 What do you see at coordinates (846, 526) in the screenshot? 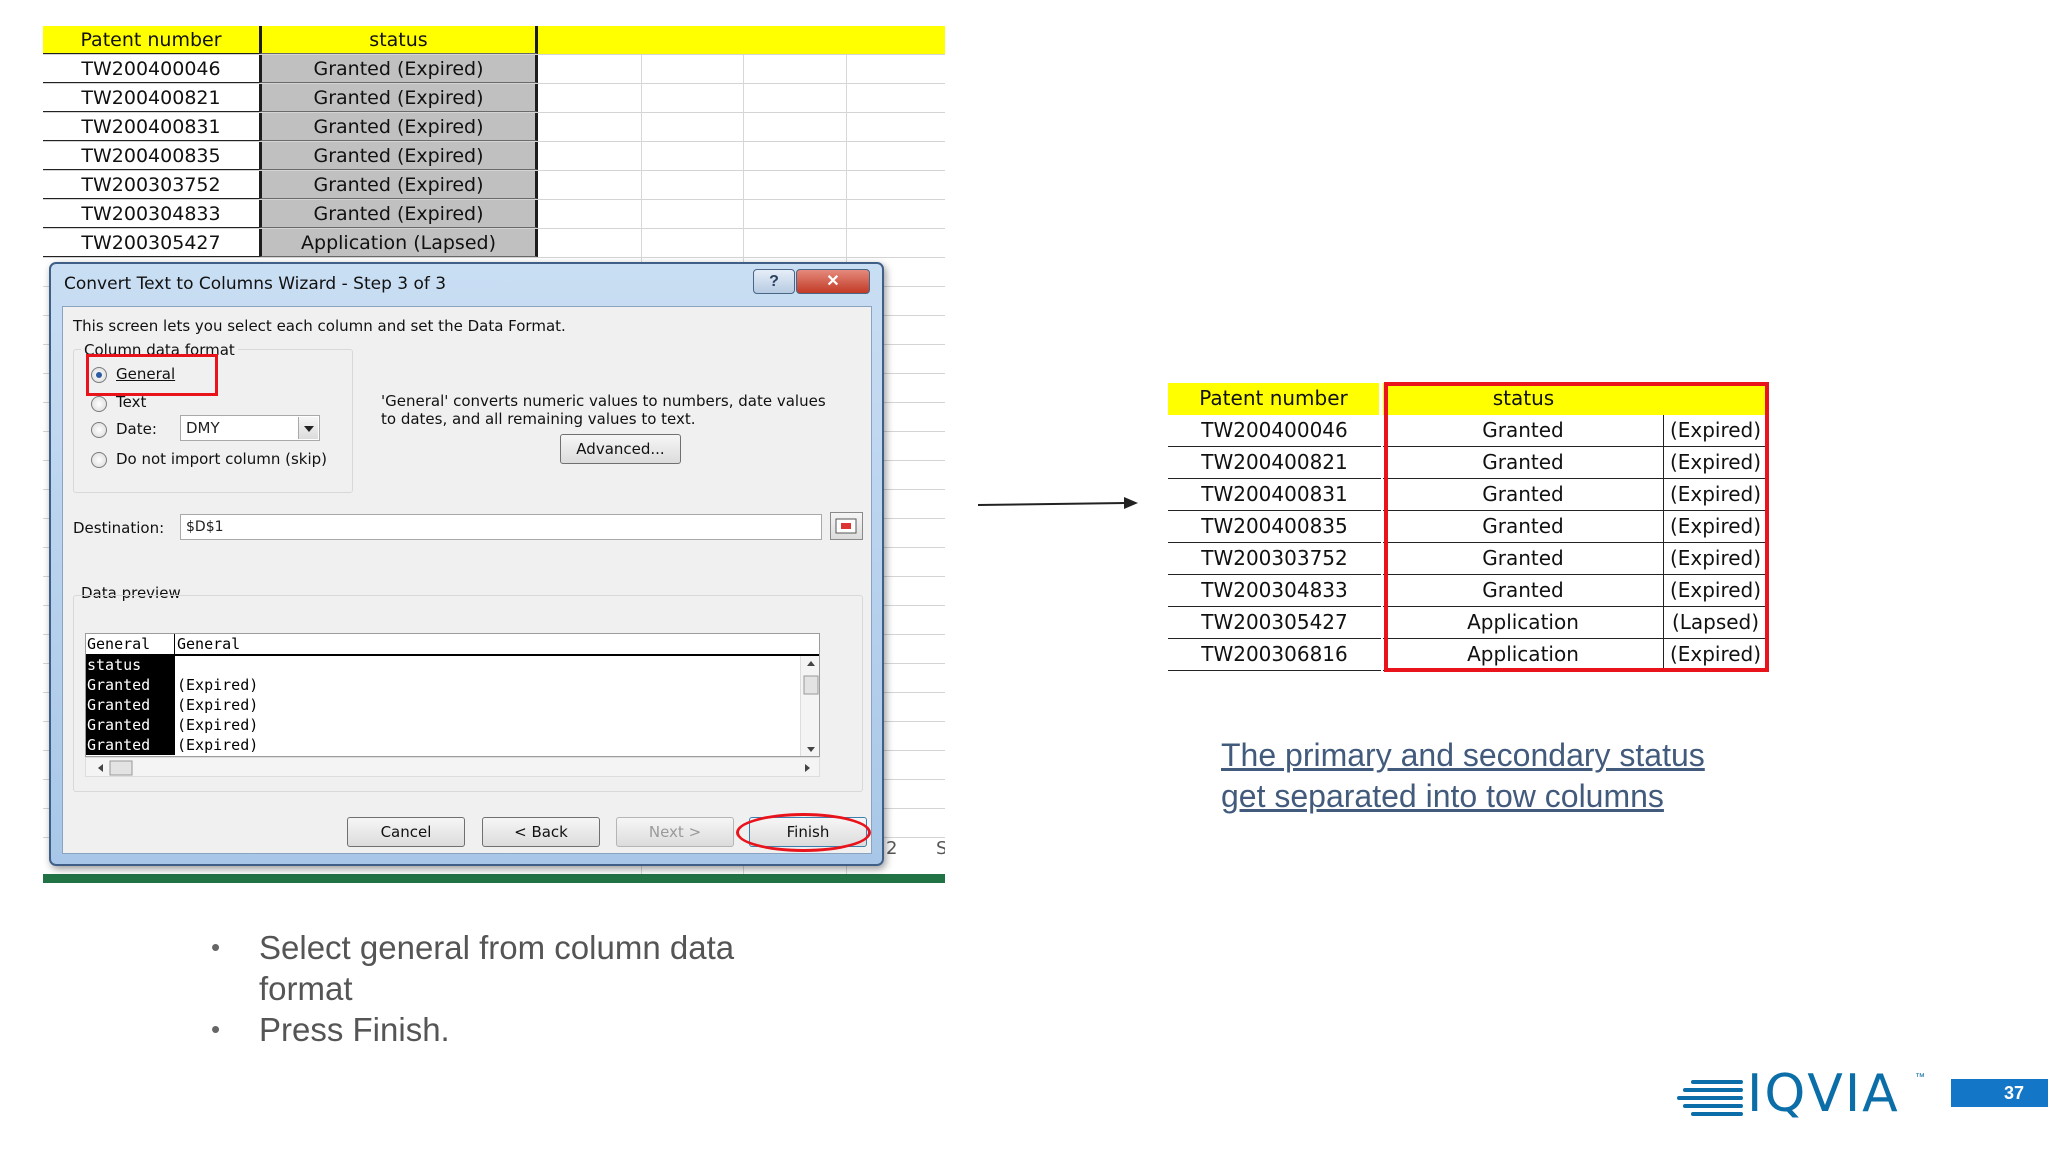
I see `range-picker-icon` at bounding box center [846, 526].